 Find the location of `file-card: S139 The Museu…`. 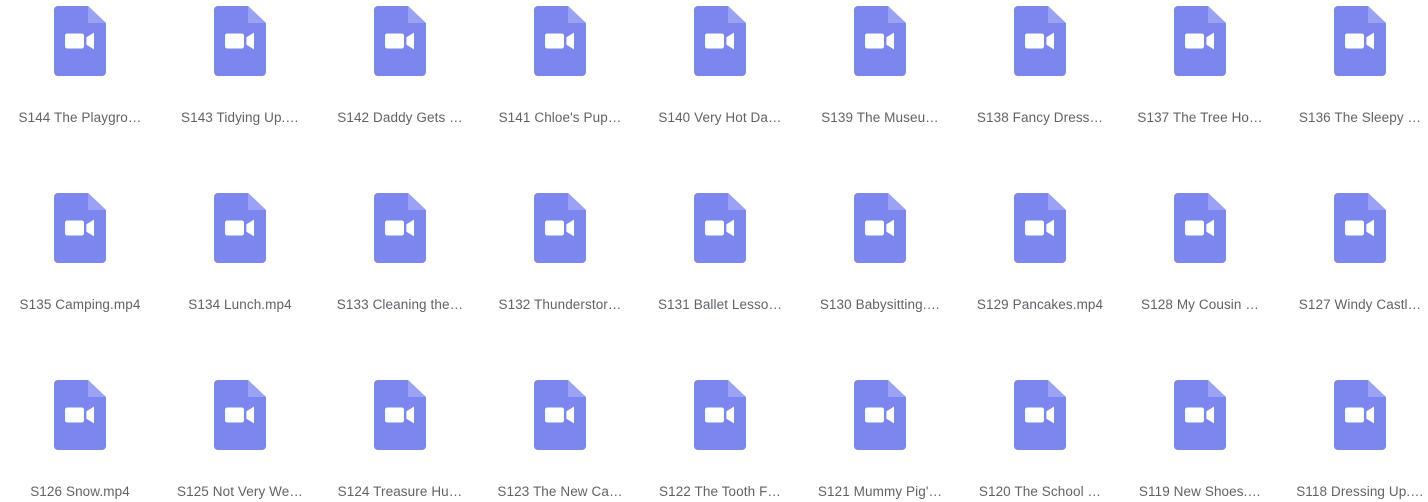

file-card: S139 The Museu… is located at coordinates (880, 80).